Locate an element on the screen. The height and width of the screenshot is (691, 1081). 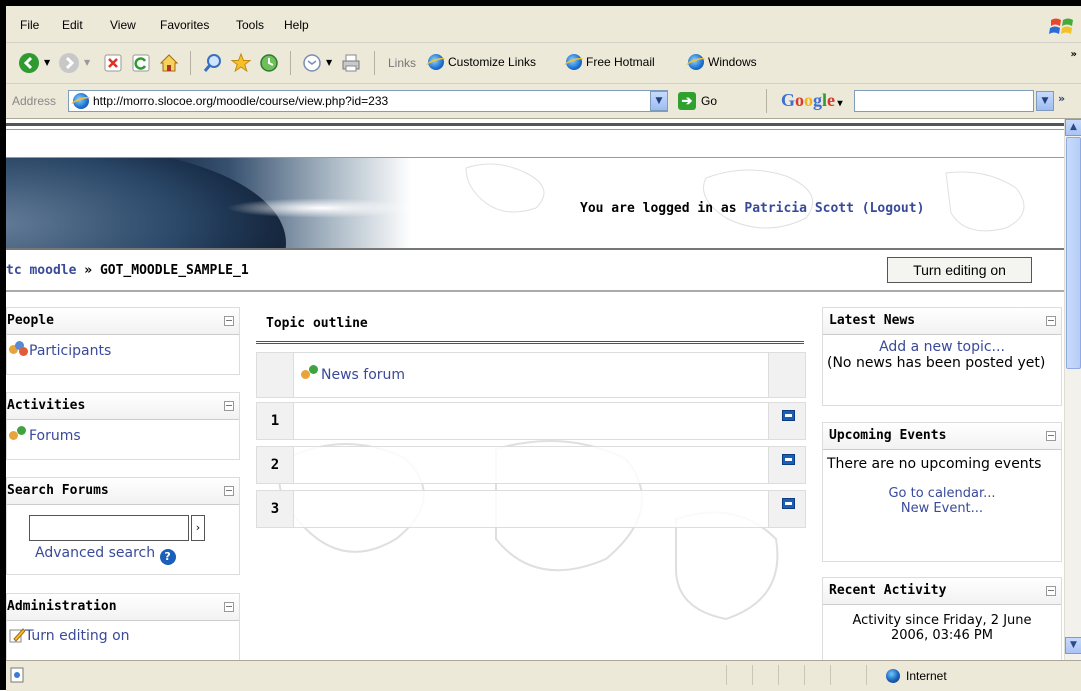
people-icon is located at coordinates (19, 349).